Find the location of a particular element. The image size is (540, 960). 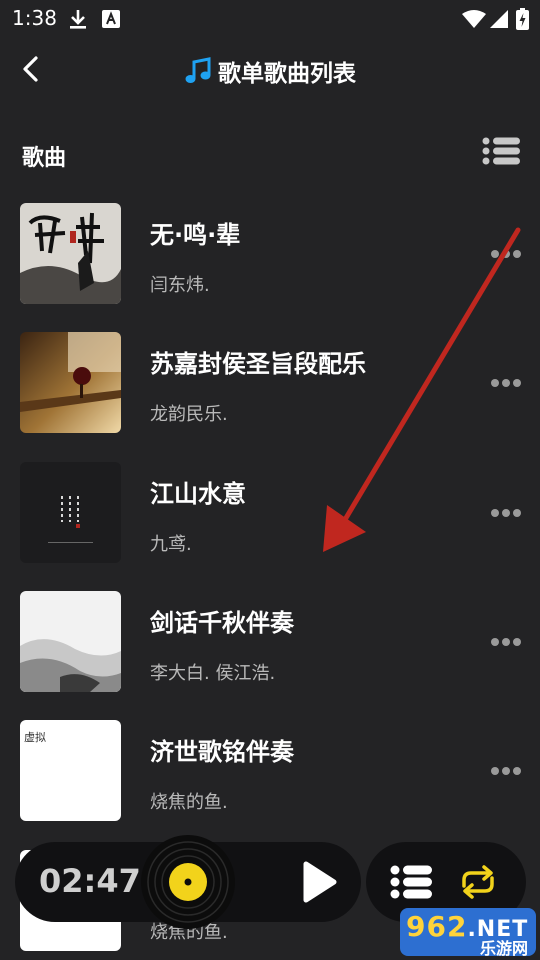

mini-player: 02:47 is located at coordinates (188, 882).